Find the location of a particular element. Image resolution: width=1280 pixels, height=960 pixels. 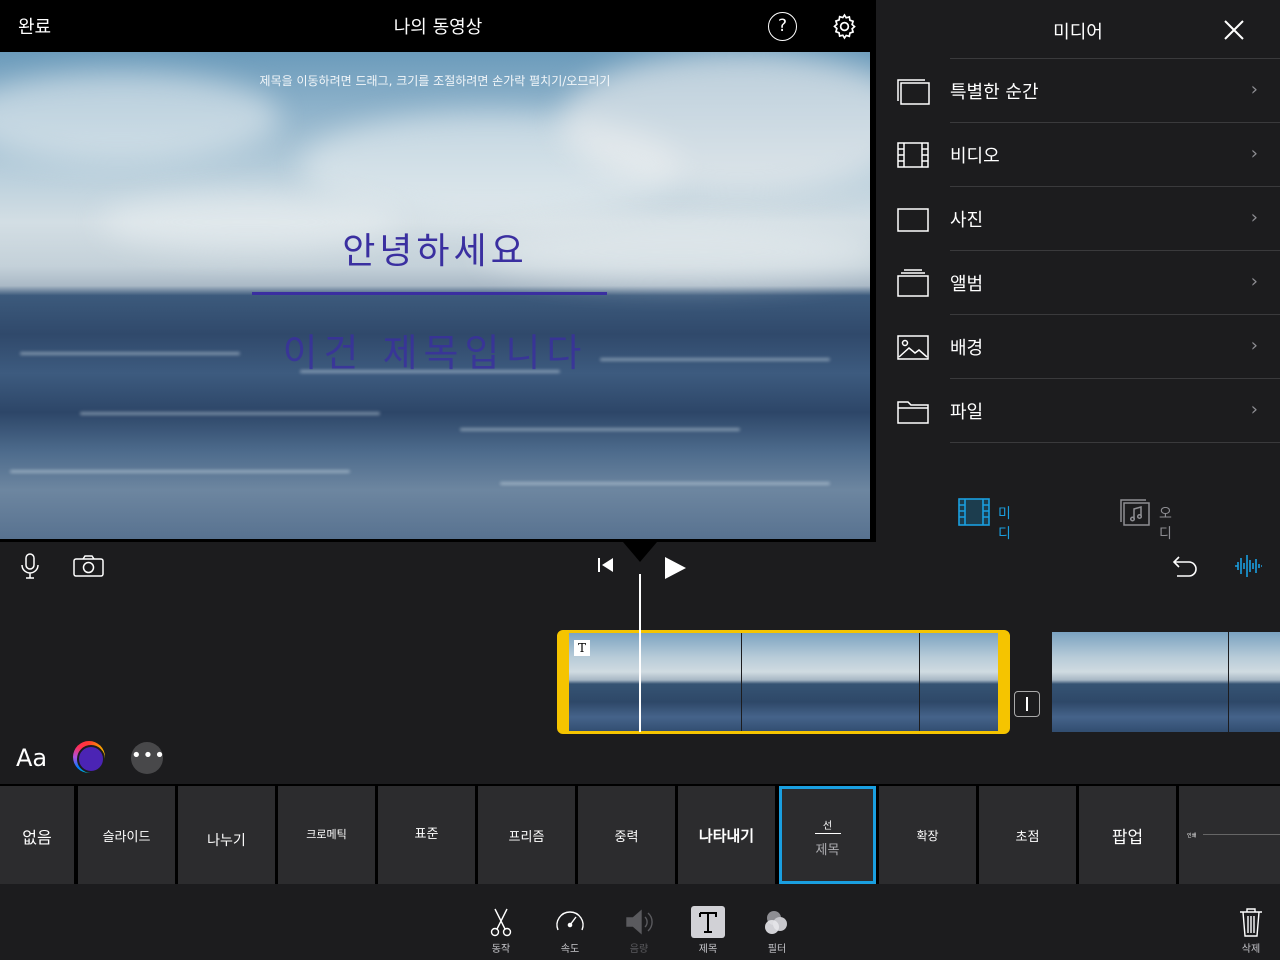

media-item-albums: 앨범 › is located at coordinates (1078, 282).